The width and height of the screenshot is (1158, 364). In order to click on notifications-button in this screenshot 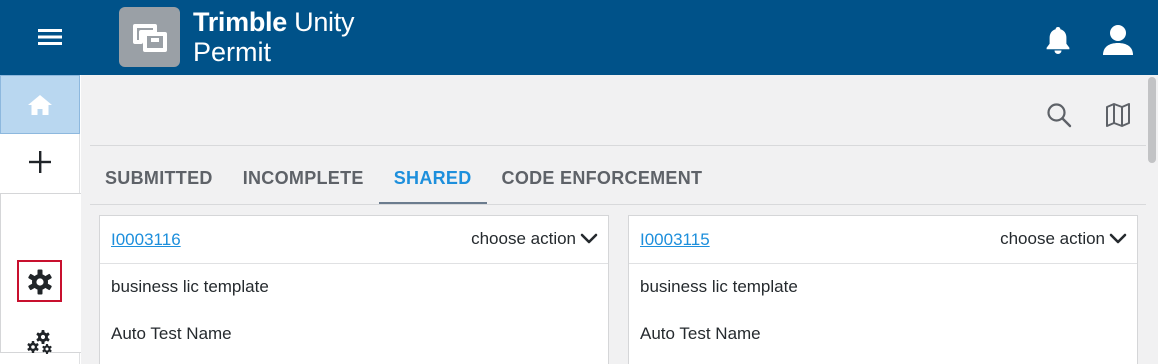, I will do `click(1058, 40)`.